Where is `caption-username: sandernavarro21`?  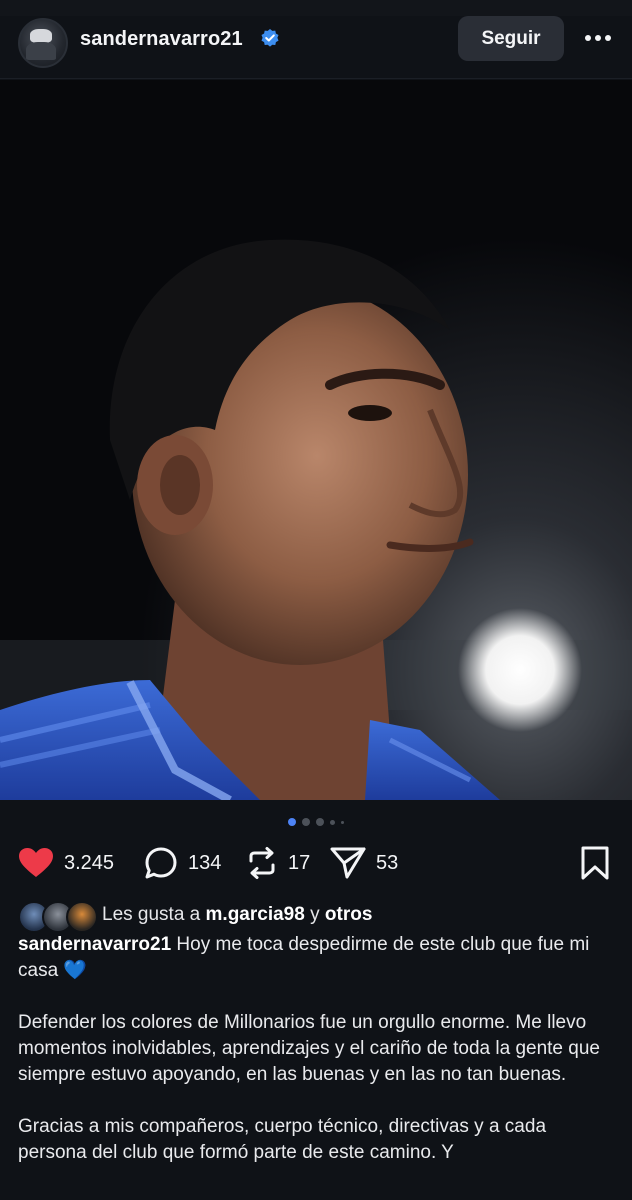
caption-username: sandernavarro21 is located at coordinates (94, 944).